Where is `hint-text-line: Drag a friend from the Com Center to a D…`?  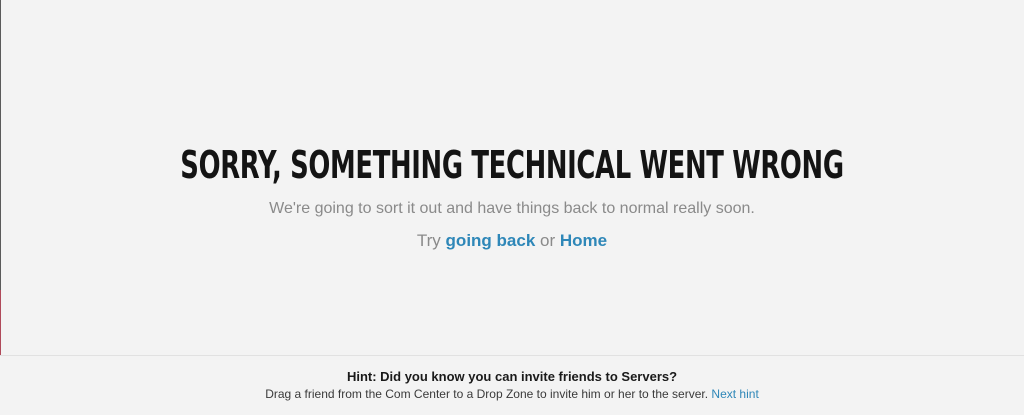
hint-text-line: Drag a friend from the Com Center to a D… is located at coordinates (512, 394).